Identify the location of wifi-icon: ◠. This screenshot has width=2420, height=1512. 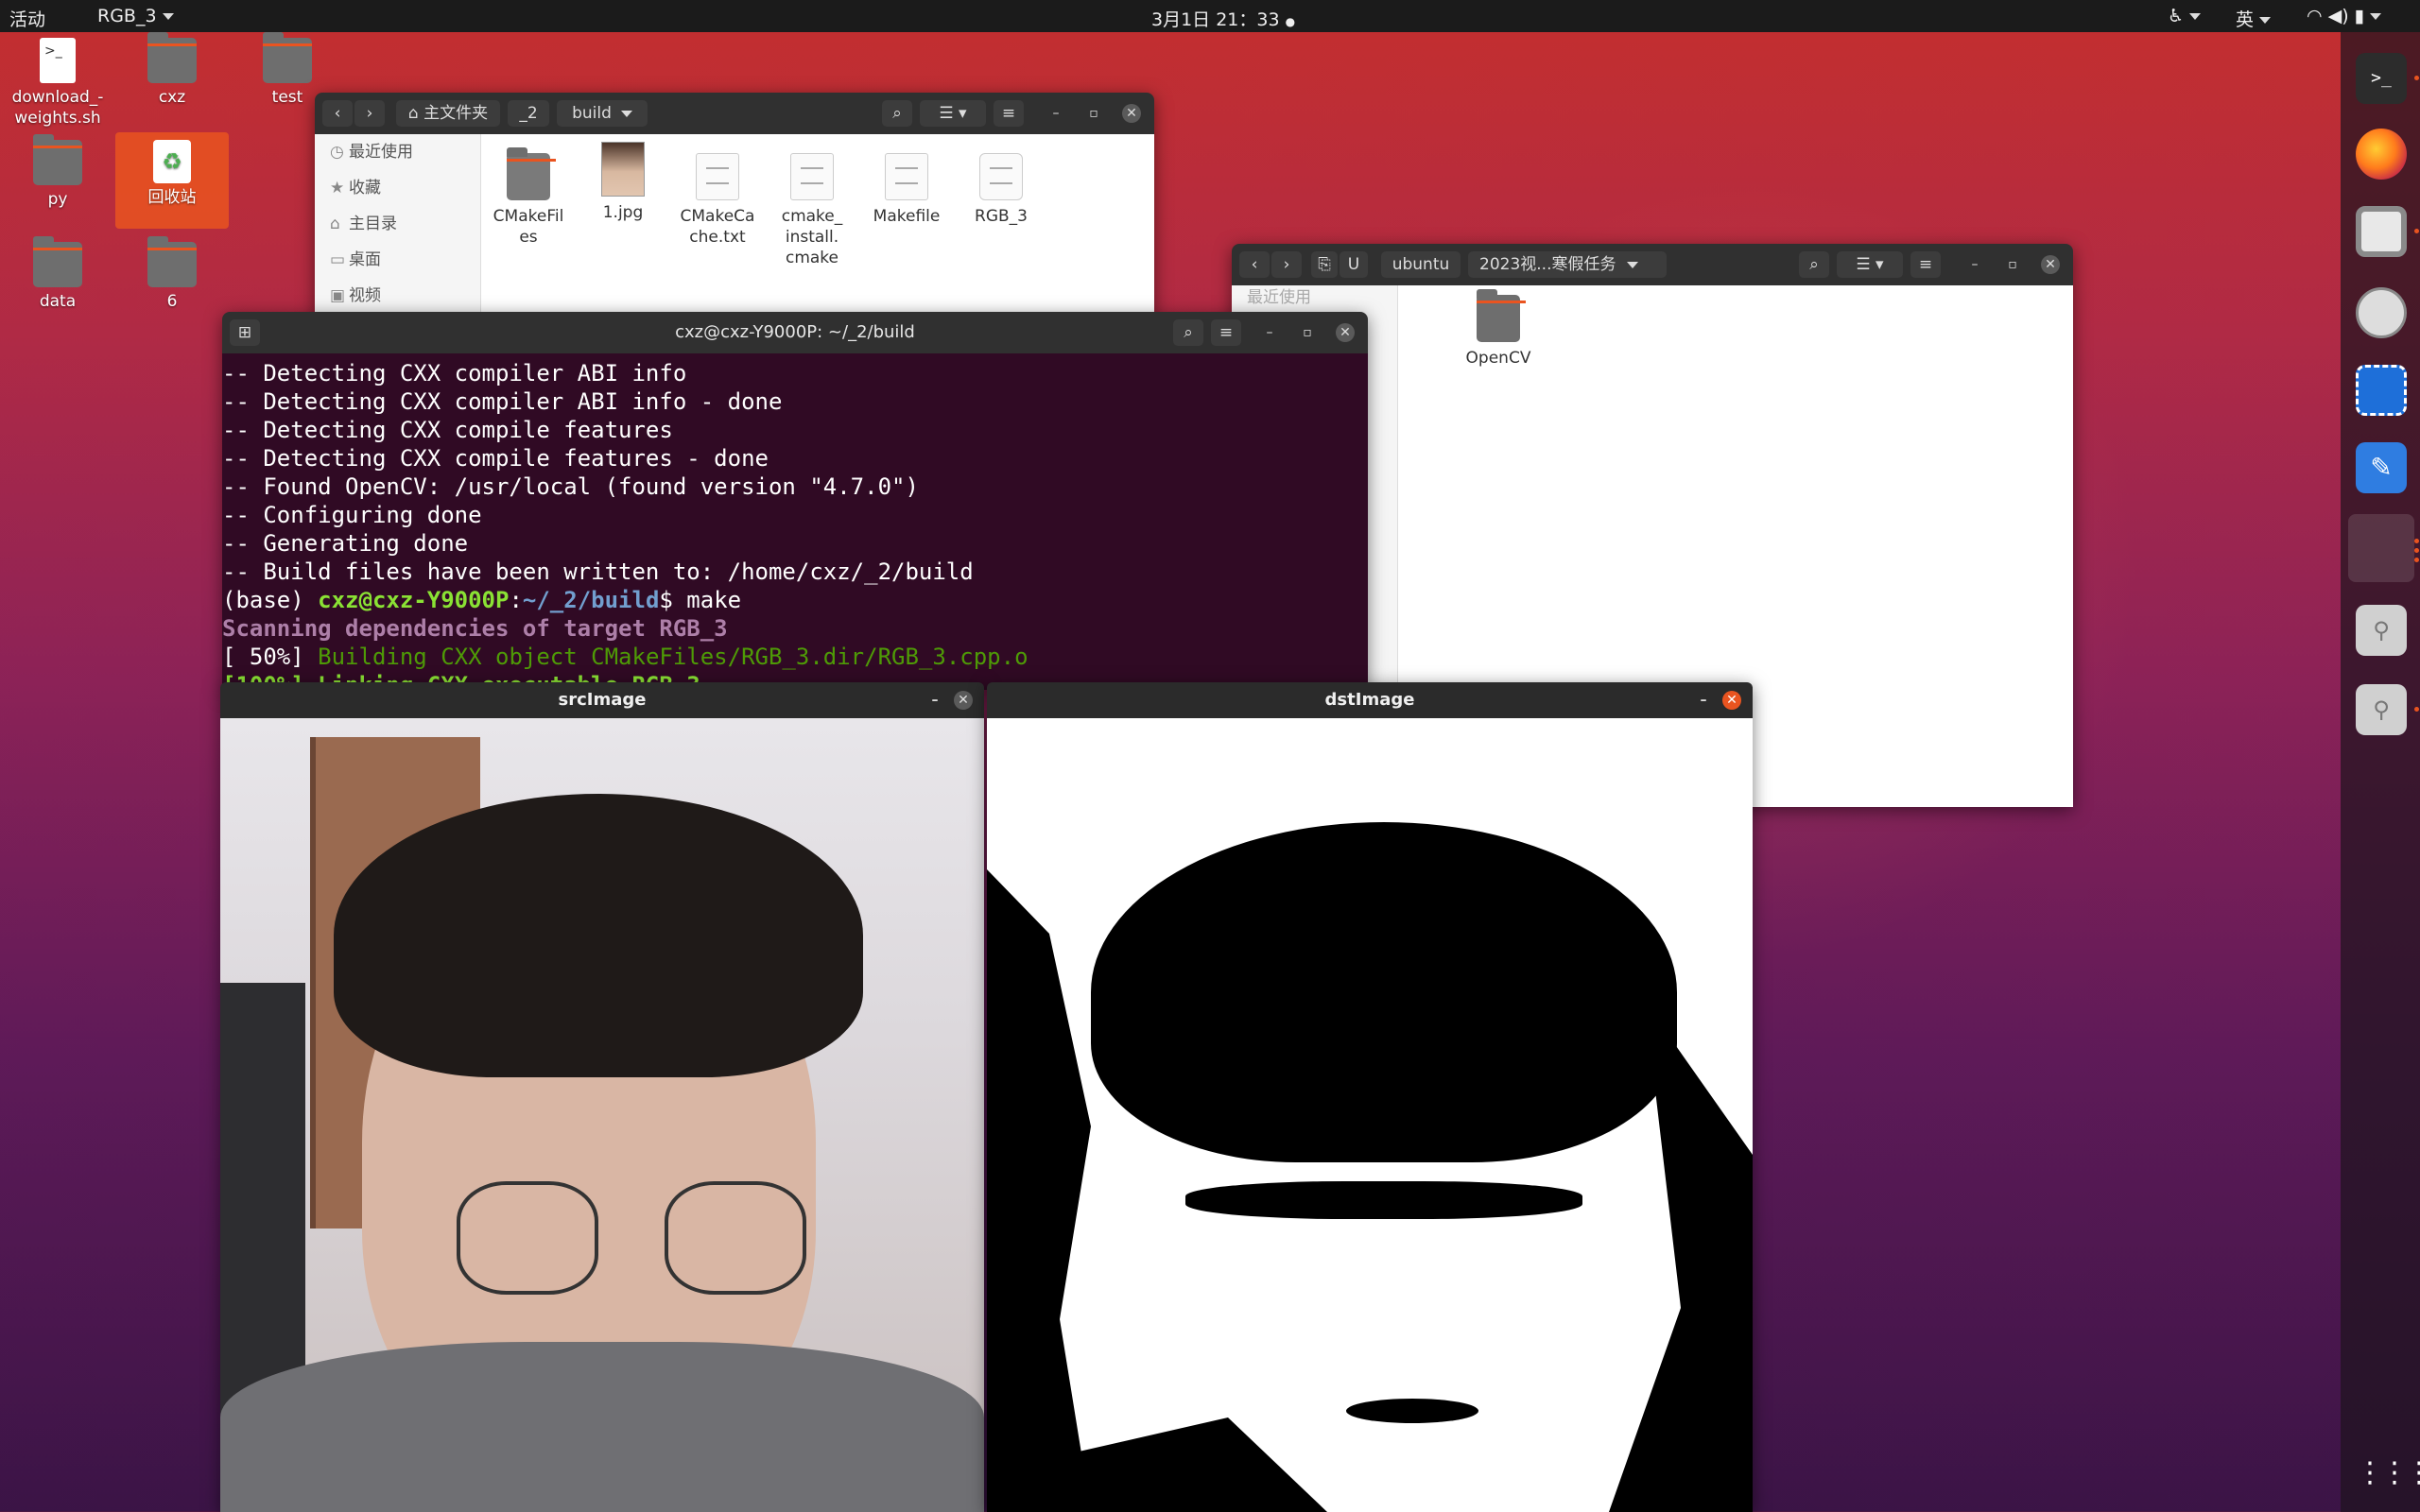
(2315, 16).